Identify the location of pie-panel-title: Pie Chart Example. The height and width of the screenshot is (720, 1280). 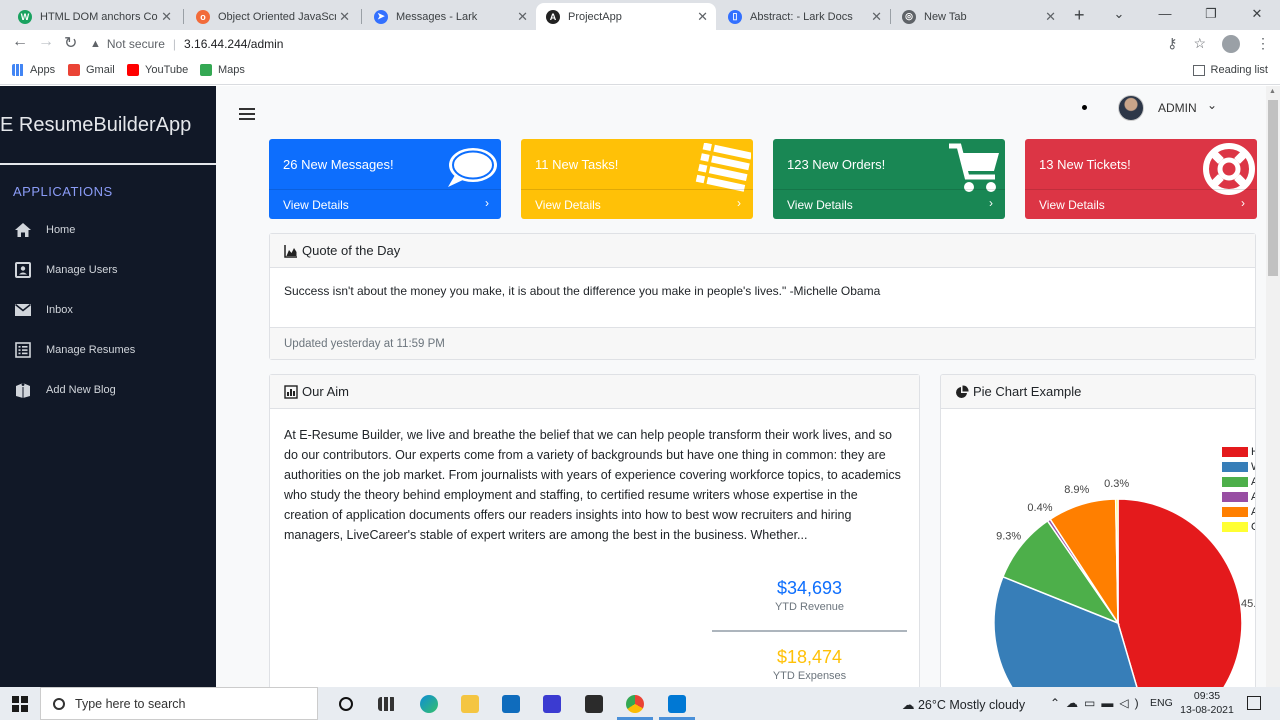
(1027, 391).